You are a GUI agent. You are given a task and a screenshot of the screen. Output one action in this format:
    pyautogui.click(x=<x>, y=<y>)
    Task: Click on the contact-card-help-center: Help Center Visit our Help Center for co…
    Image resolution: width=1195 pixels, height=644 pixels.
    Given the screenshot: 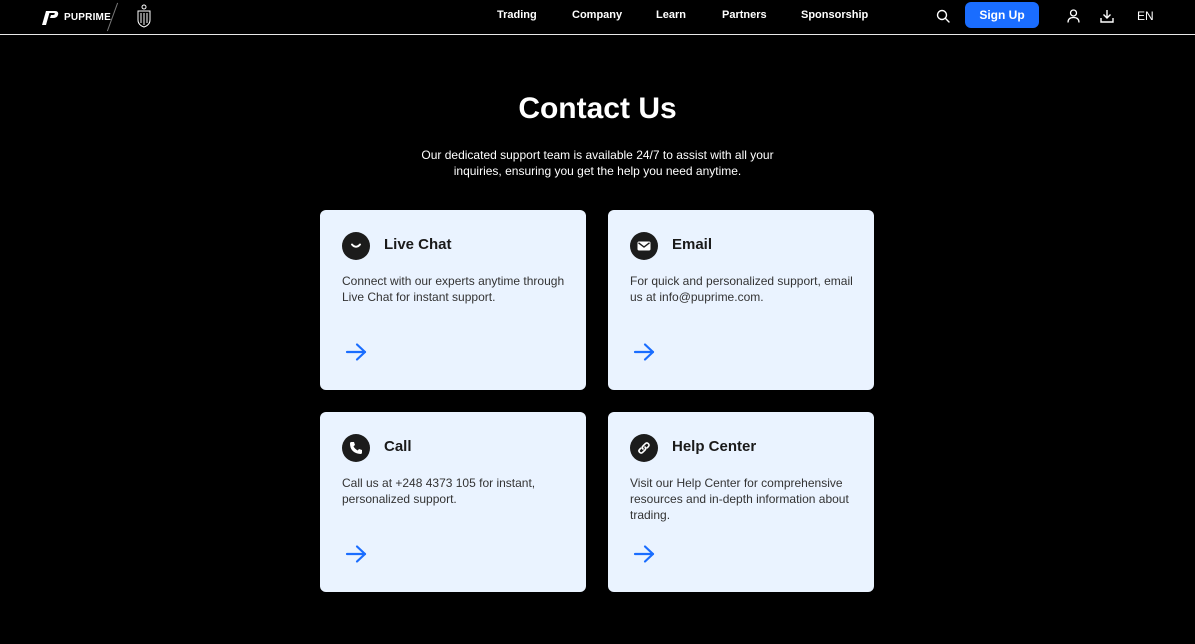 What is the action you would take?
    pyautogui.click(x=741, y=502)
    